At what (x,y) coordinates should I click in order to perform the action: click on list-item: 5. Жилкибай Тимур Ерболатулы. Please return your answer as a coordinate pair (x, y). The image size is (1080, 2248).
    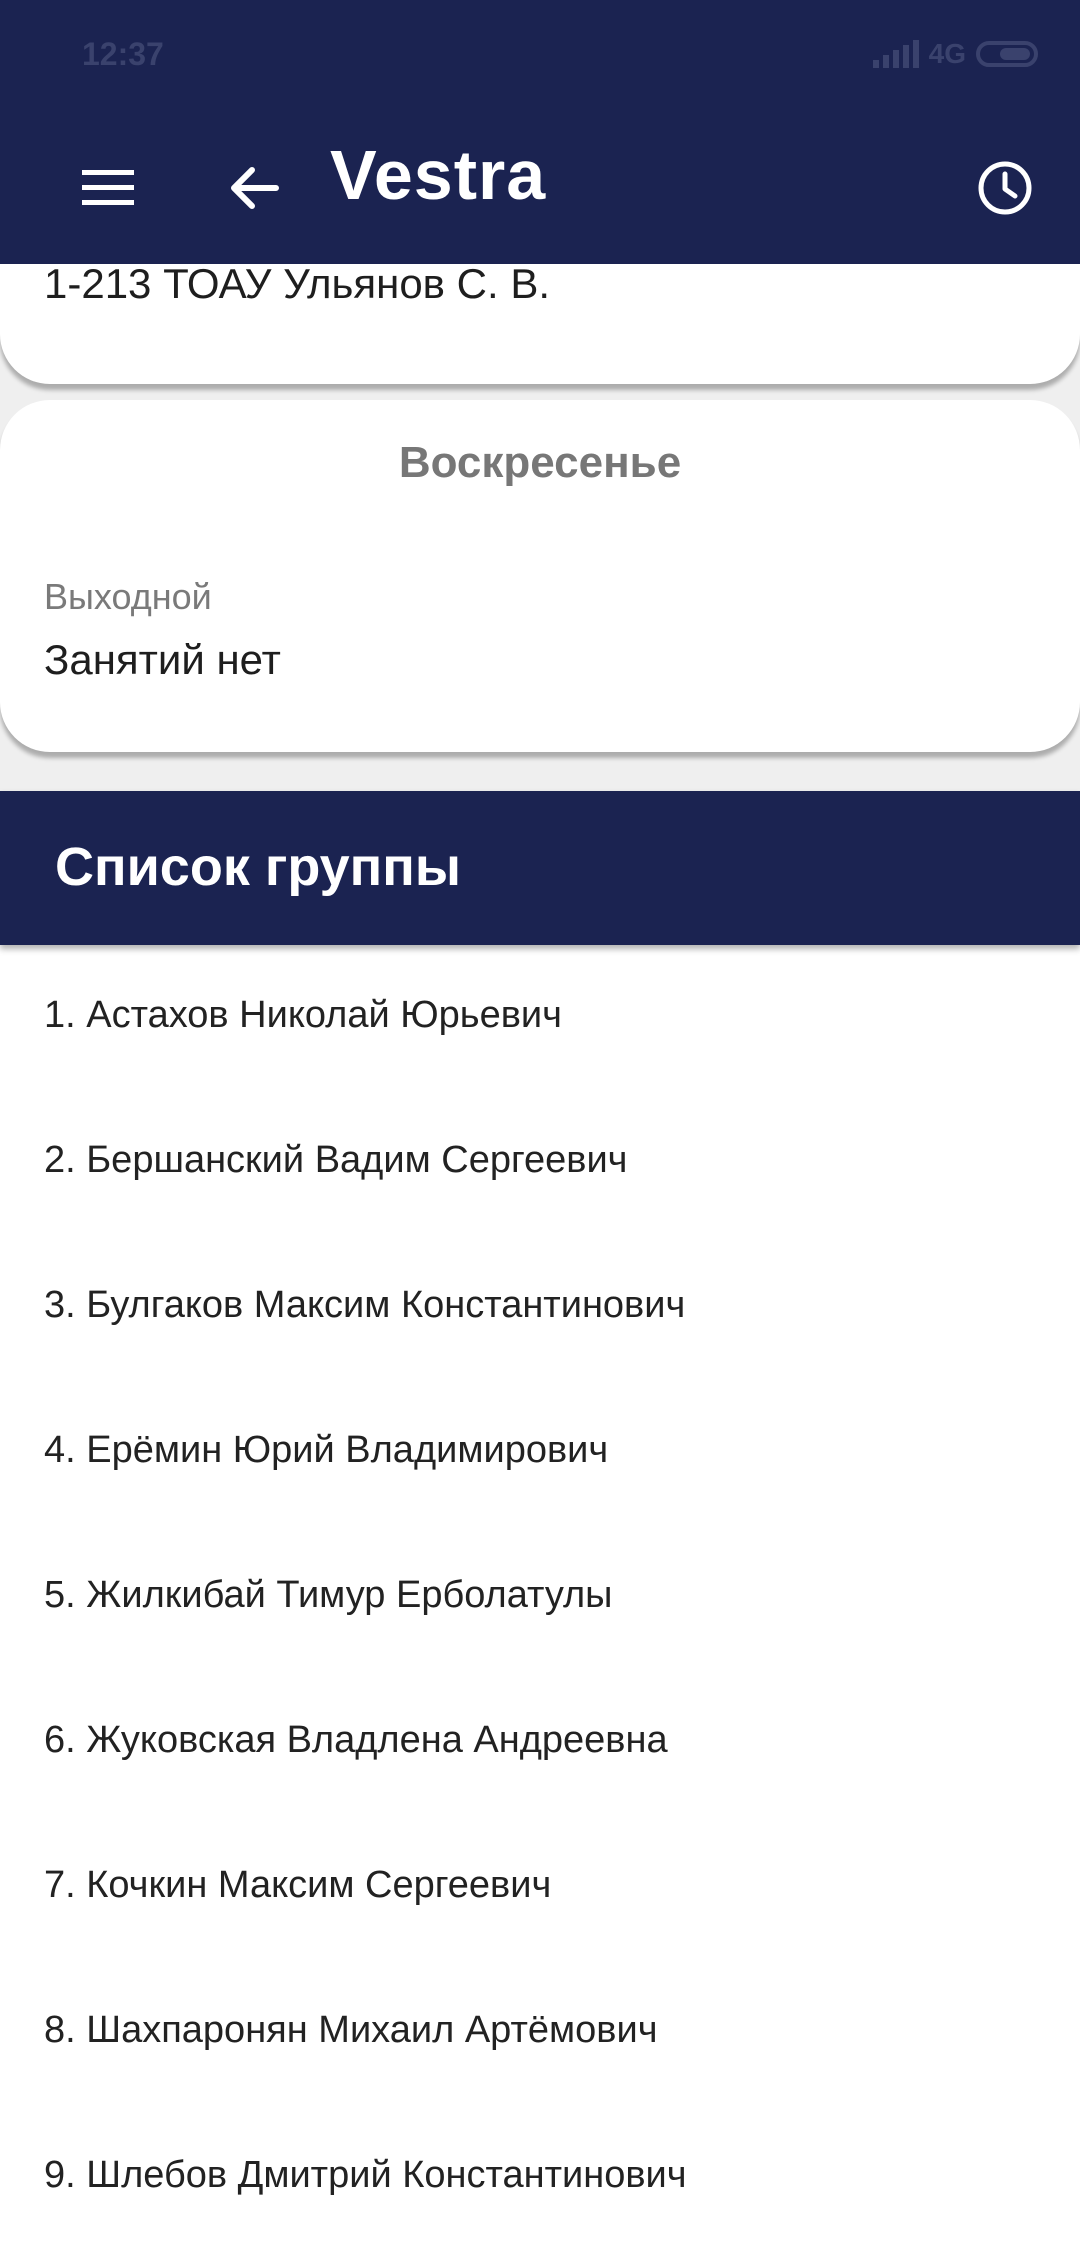
    Looking at the image, I should click on (328, 1595).